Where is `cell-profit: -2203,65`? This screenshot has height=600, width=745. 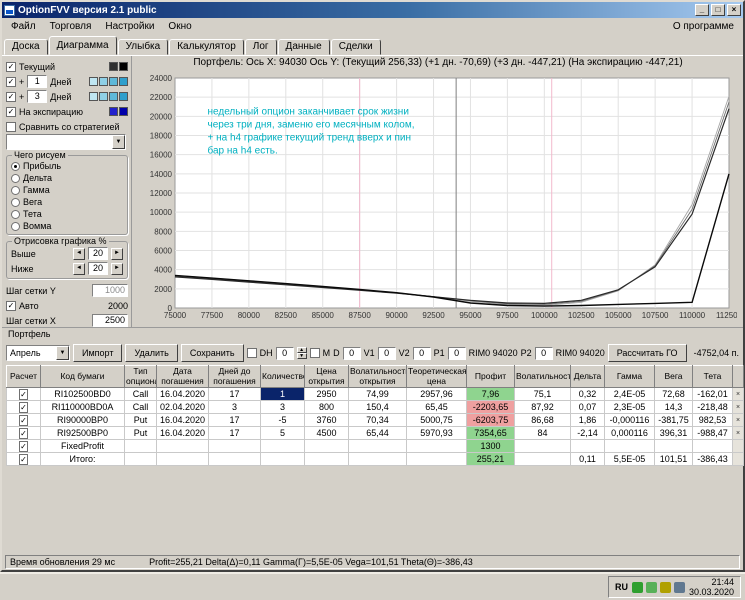 cell-profit: -2203,65 is located at coordinates (490, 407).